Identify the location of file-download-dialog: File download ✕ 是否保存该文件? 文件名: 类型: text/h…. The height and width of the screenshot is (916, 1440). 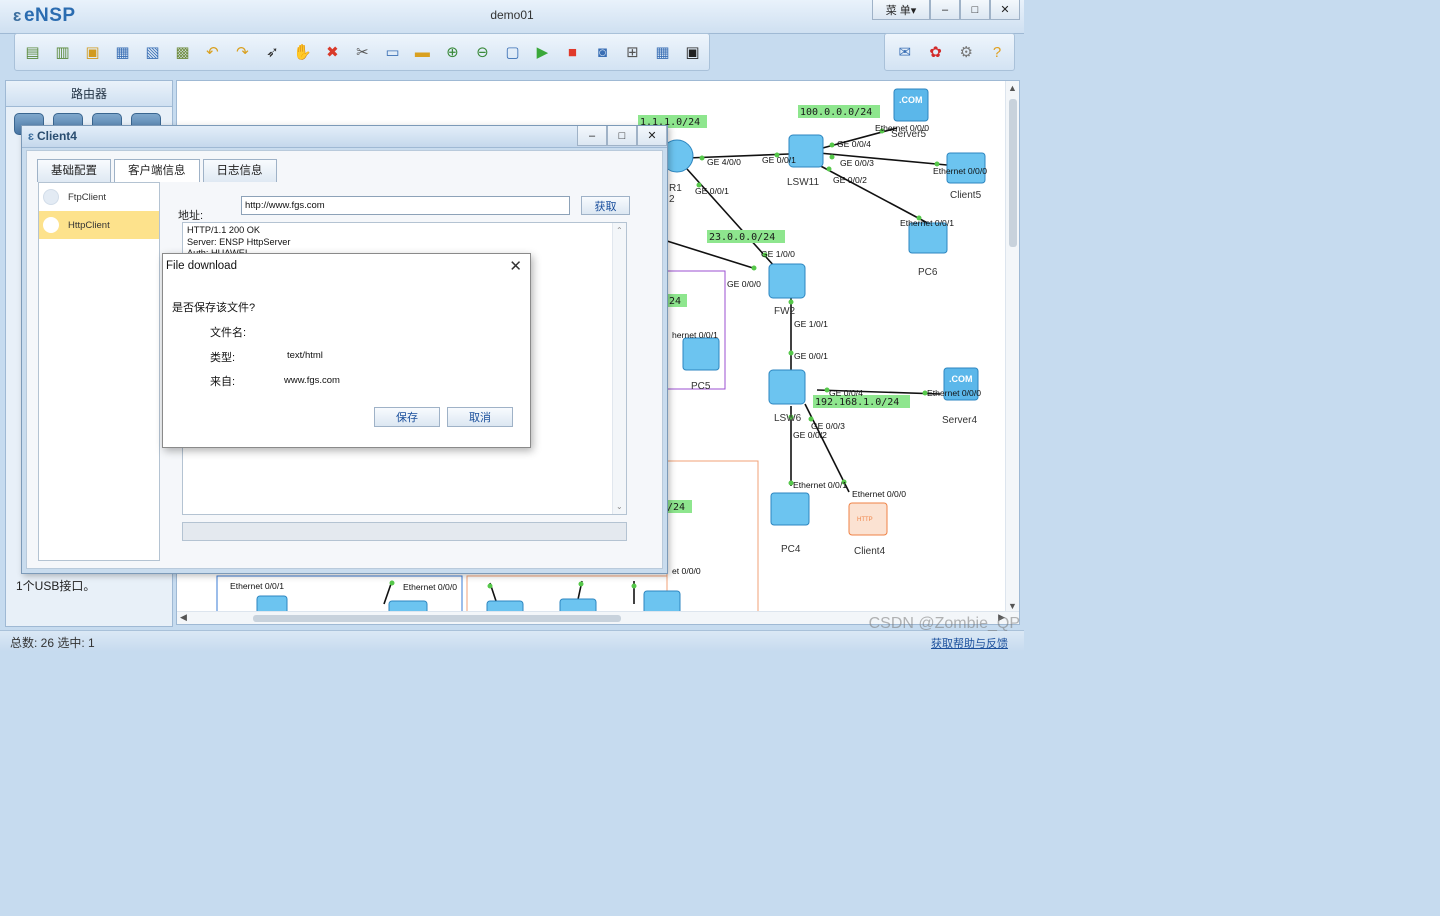
(346, 350).